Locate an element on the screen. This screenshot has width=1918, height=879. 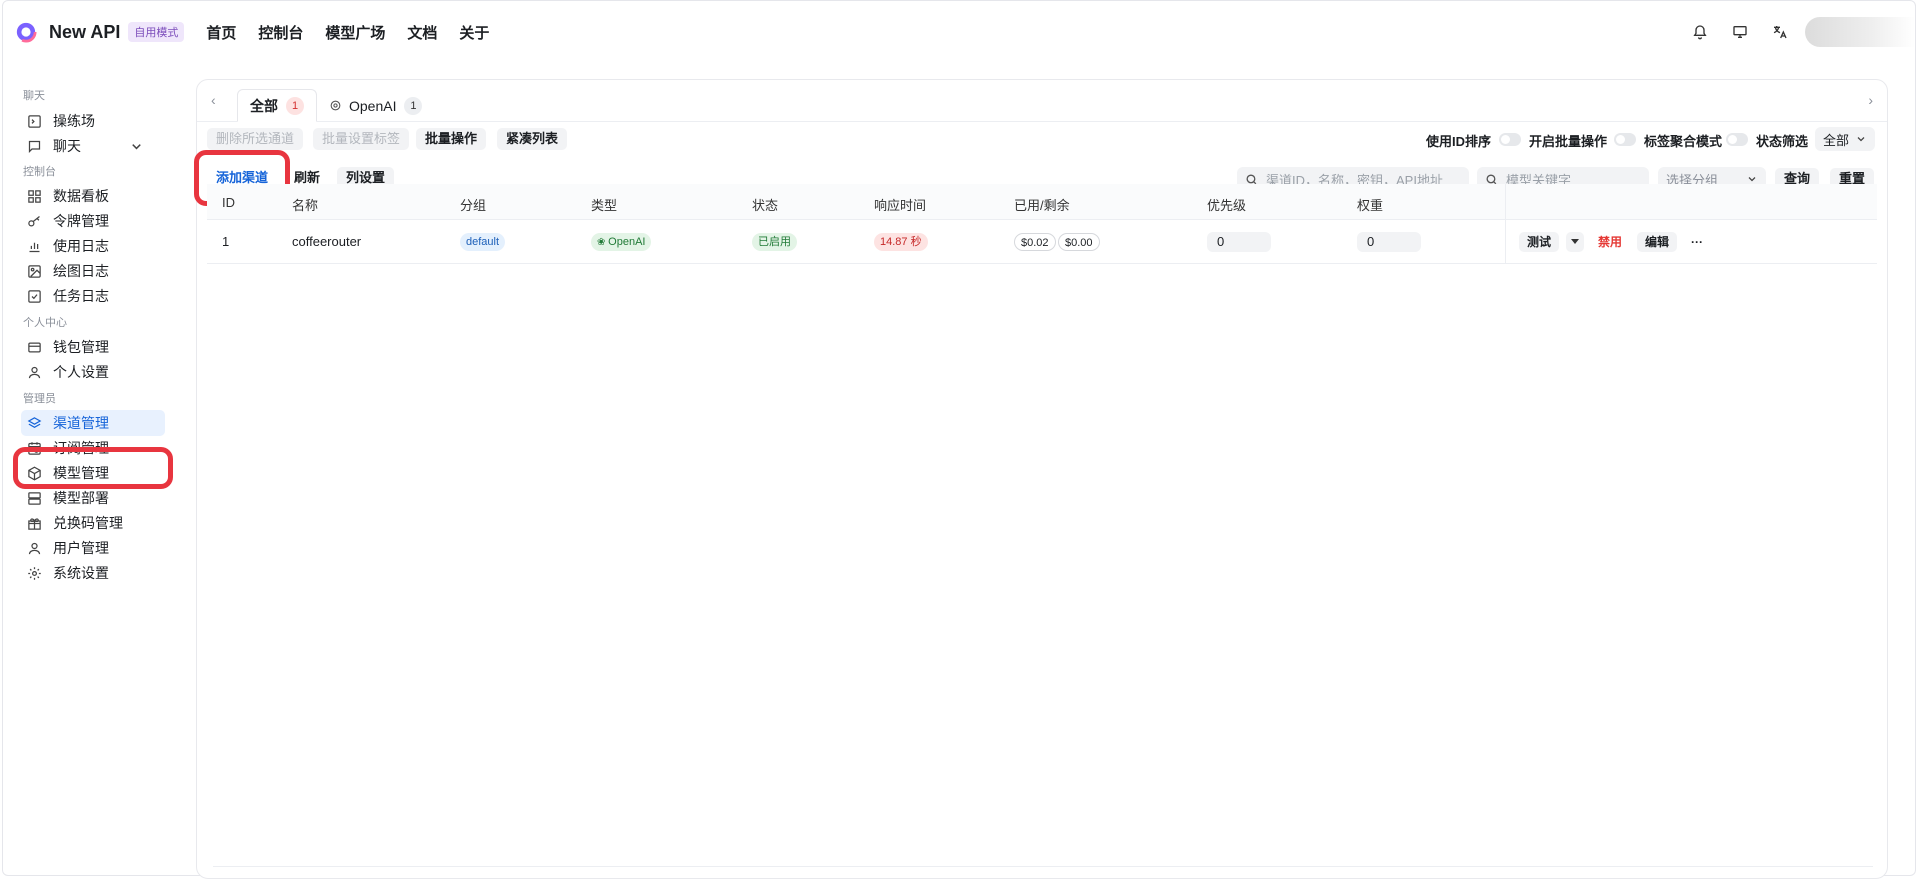
sidebar-item-label: 用户管理 is located at coordinates (81, 548).